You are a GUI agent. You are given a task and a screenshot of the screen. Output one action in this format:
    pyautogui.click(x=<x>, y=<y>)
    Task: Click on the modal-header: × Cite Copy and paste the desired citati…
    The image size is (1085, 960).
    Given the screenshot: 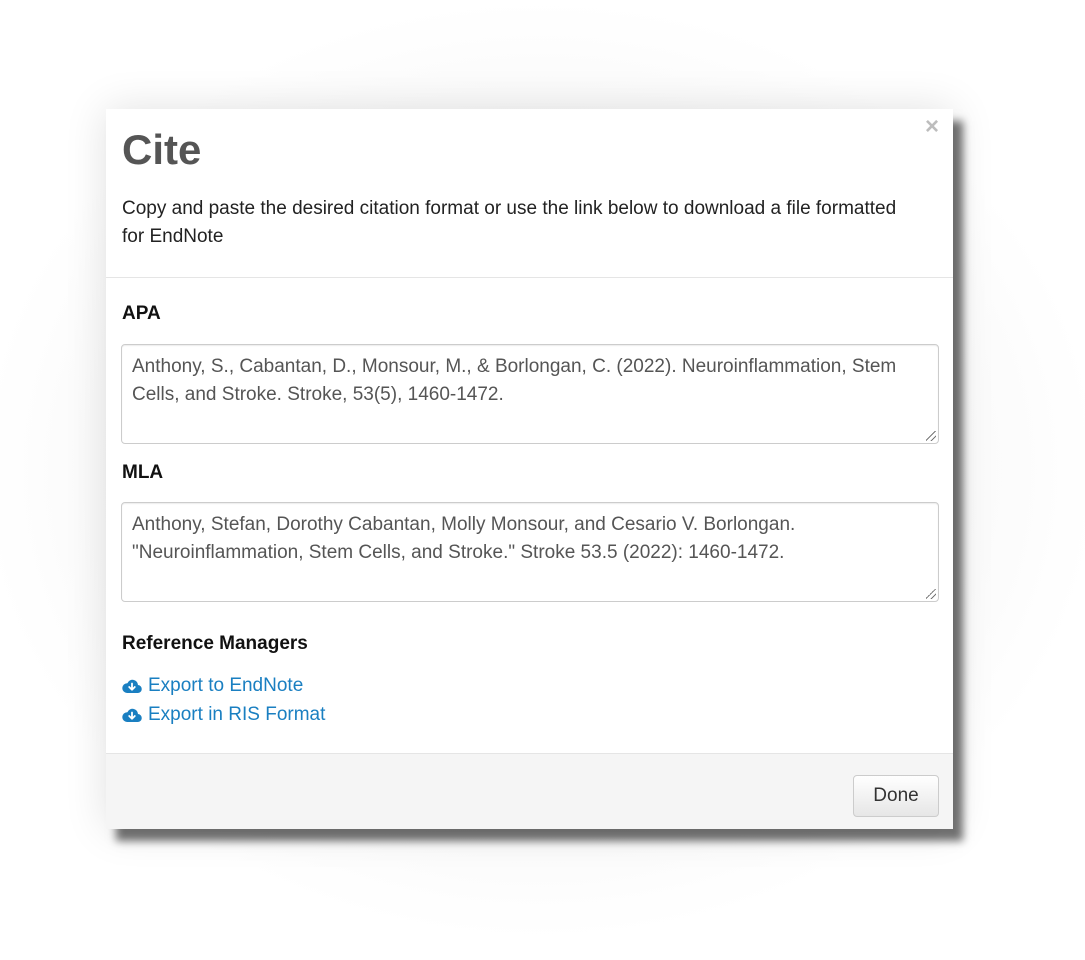 What is the action you would take?
    pyautogui.click(x=529, y=193)
    